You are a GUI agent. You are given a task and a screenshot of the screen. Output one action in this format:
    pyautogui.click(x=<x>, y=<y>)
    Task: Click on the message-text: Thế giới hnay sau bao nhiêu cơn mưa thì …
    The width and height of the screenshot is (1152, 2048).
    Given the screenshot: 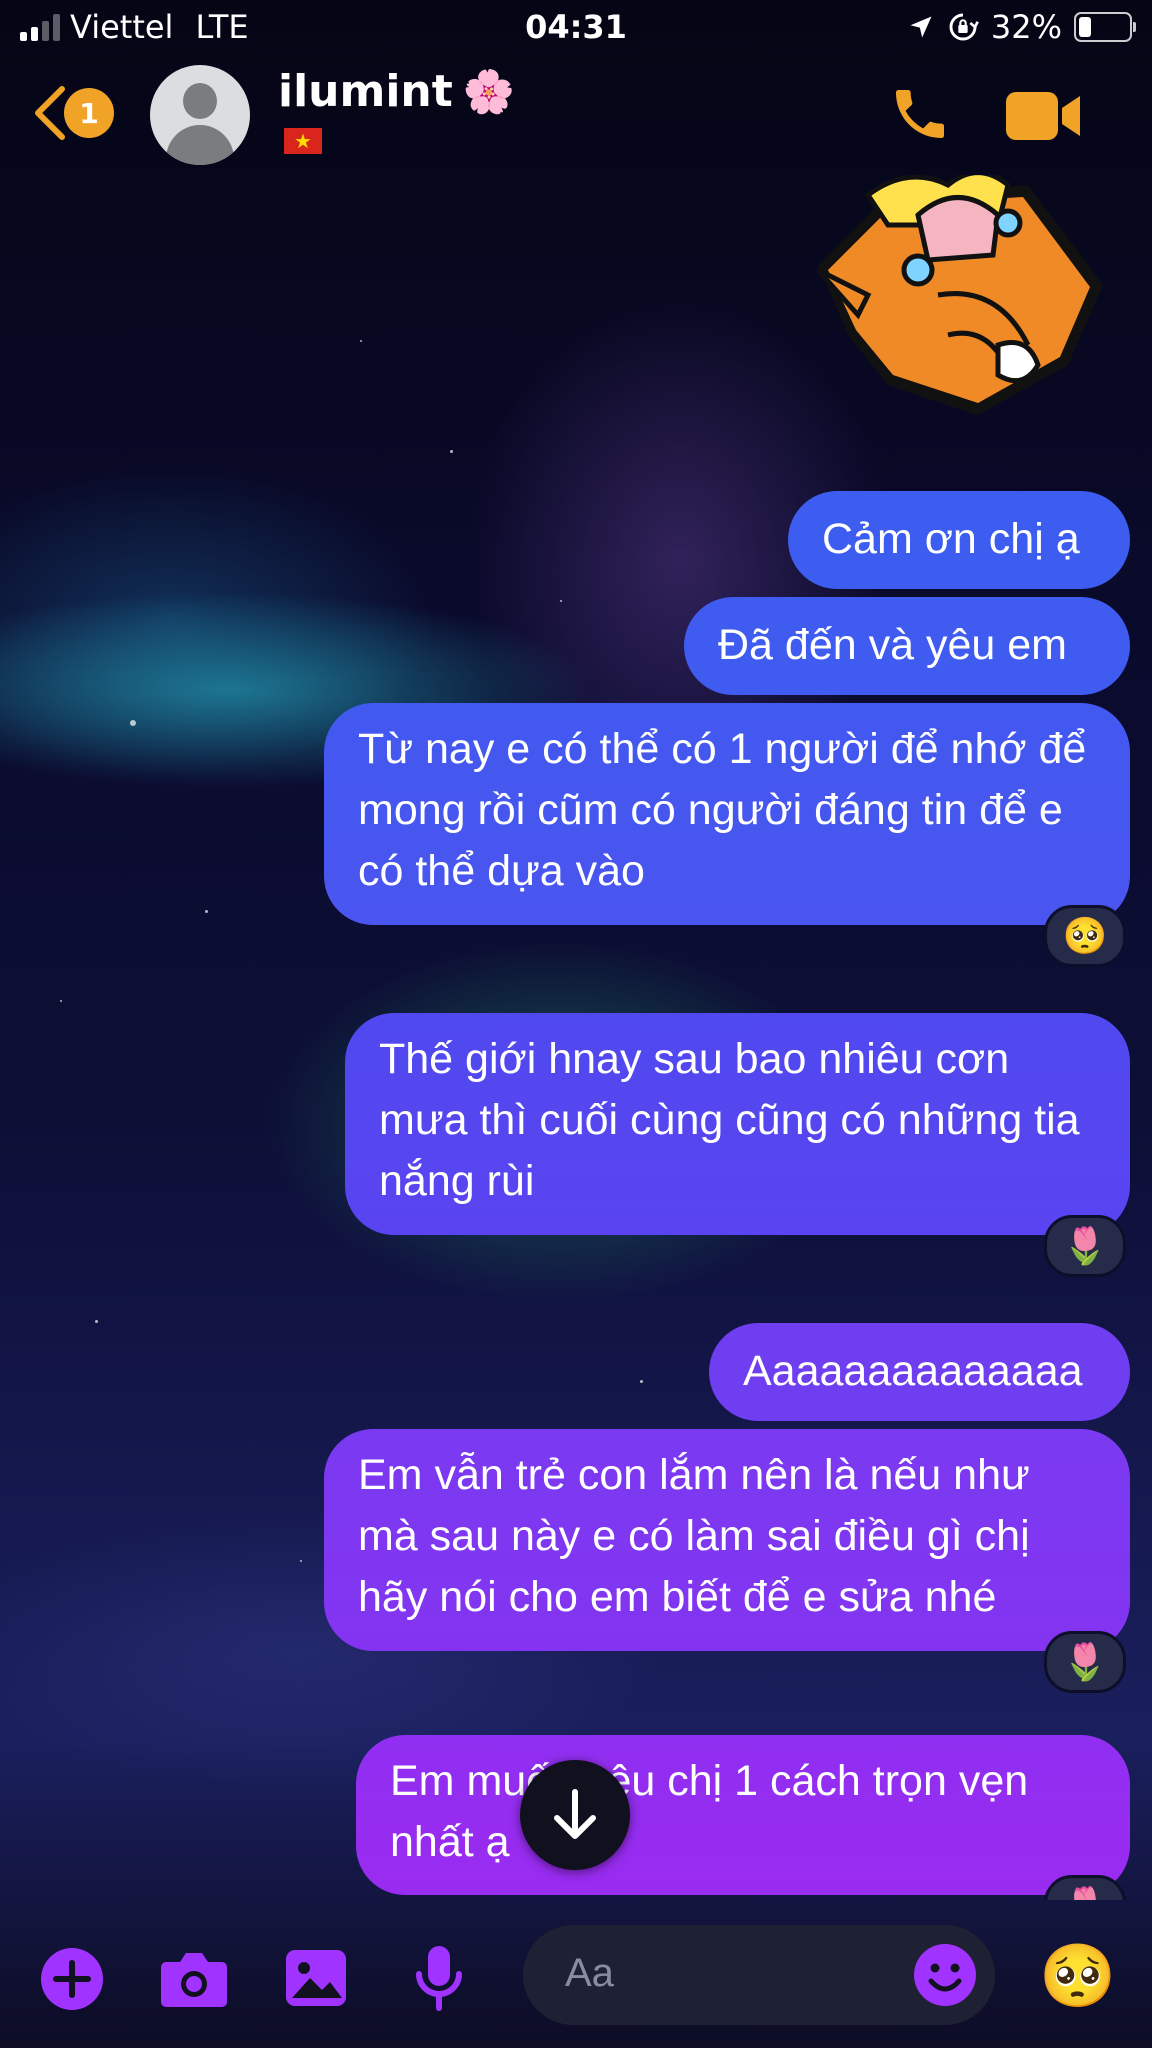 What is the action you would take?
    pyautogui.click(x=729, y=1120)
    